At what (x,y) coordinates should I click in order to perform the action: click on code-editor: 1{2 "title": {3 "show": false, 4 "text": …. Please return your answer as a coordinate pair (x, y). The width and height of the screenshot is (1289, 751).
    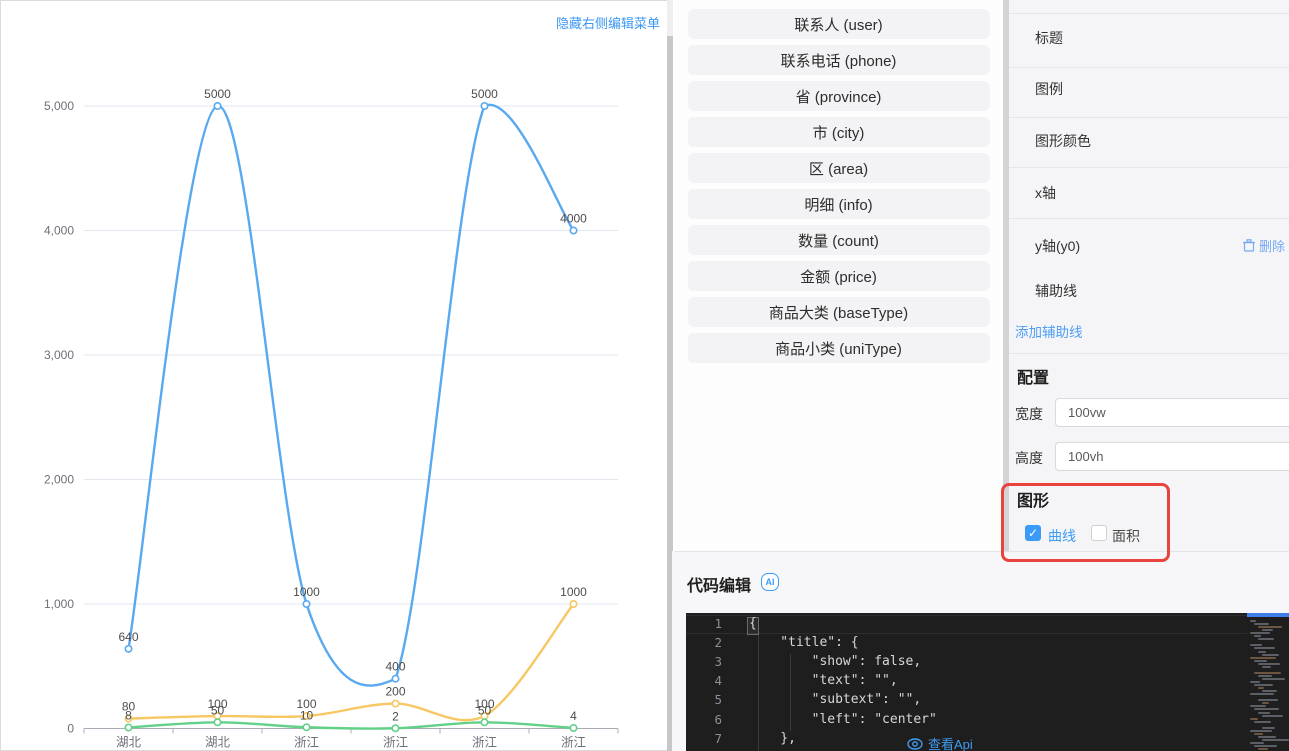
    Looking at the image, I should click on (987, 682).